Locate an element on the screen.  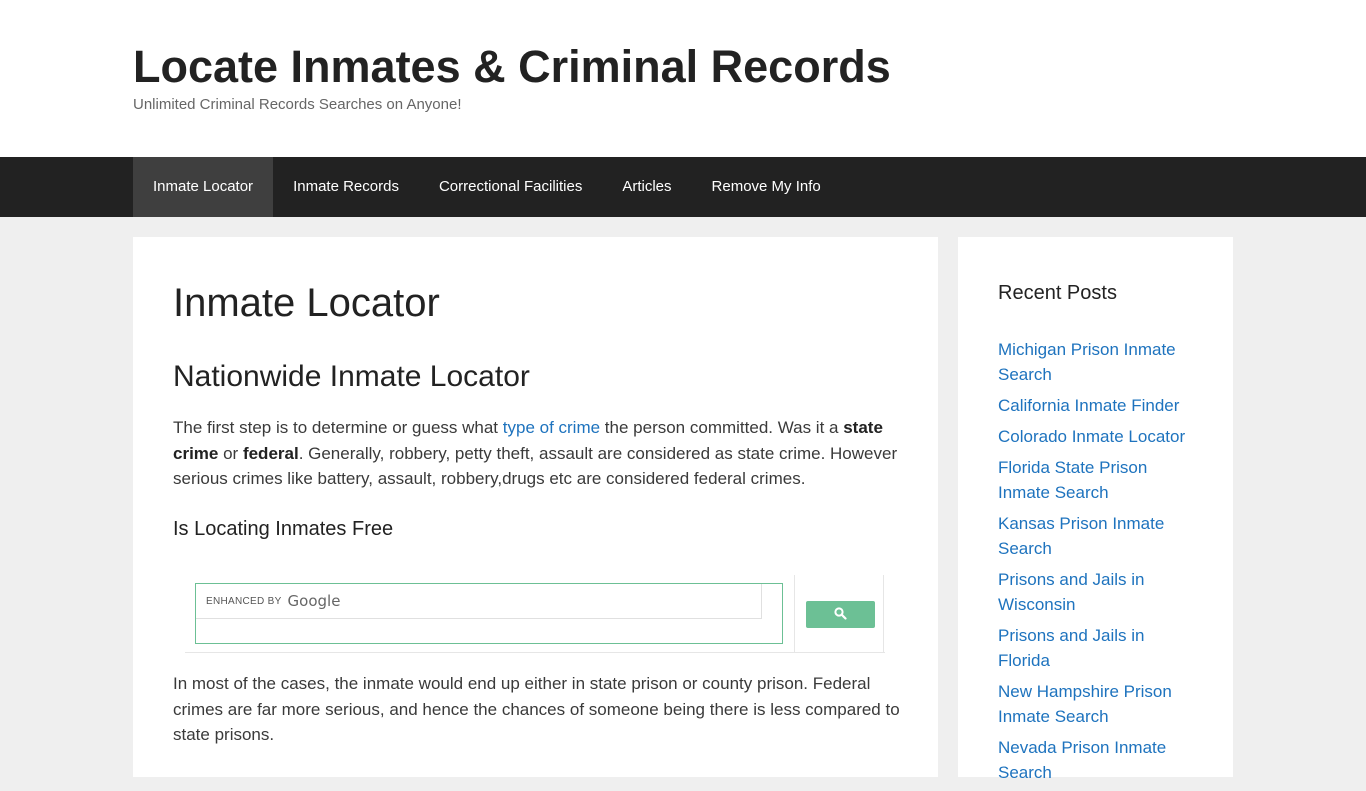
list-item: Prisons and Jails in Florida is located at coordinates (1098, 648).